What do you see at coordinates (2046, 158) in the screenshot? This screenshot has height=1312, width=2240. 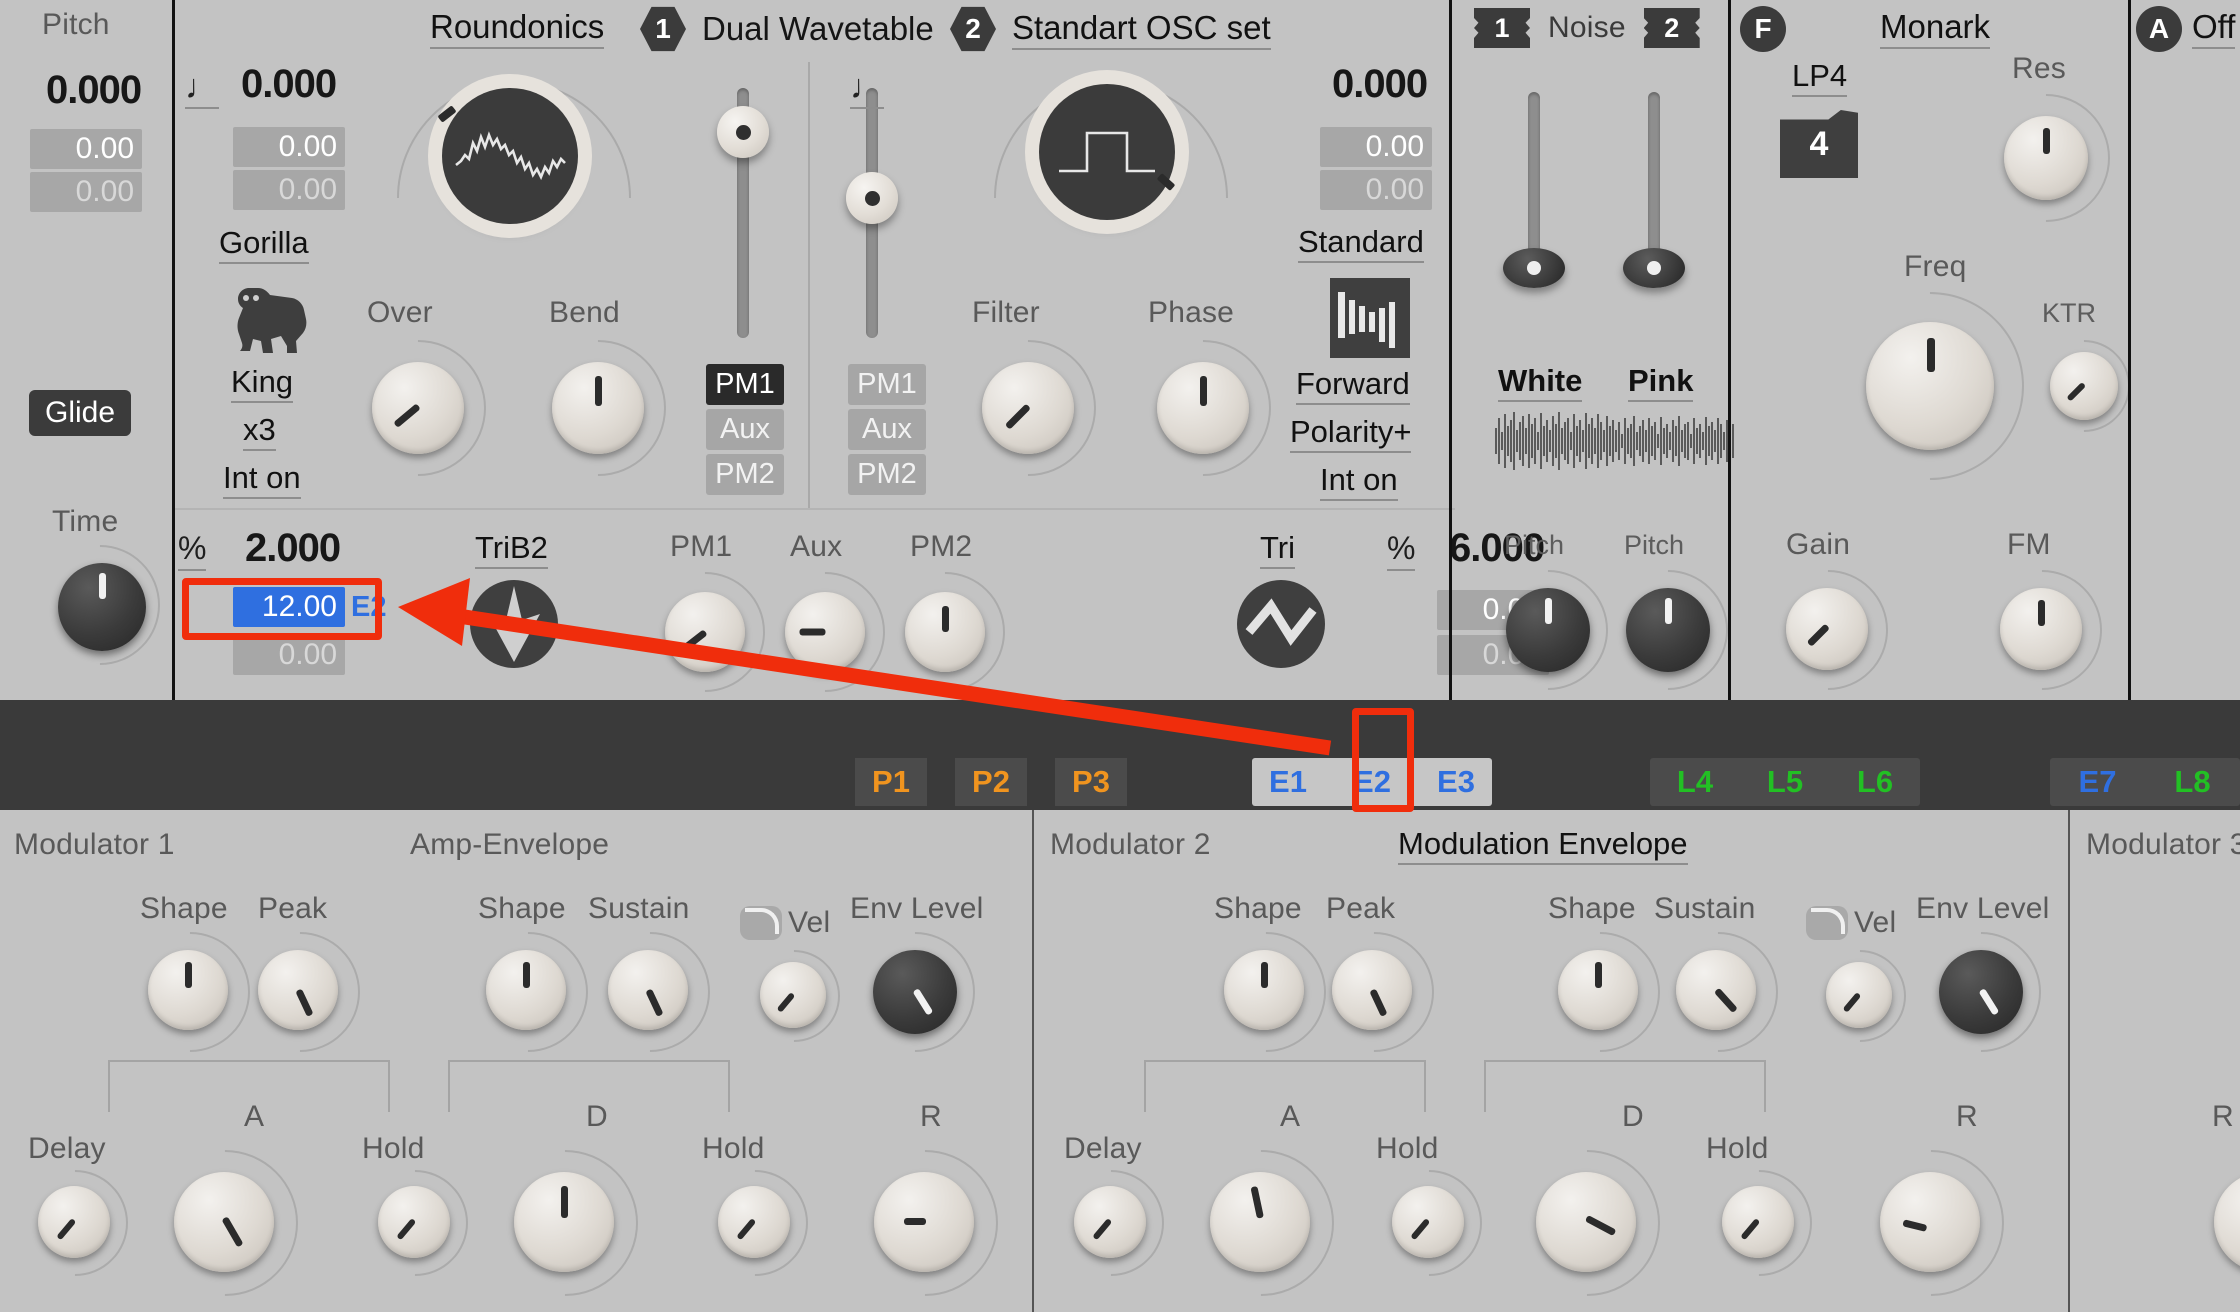 I see `filter-res-knob` at bounding box center [2046, 158].